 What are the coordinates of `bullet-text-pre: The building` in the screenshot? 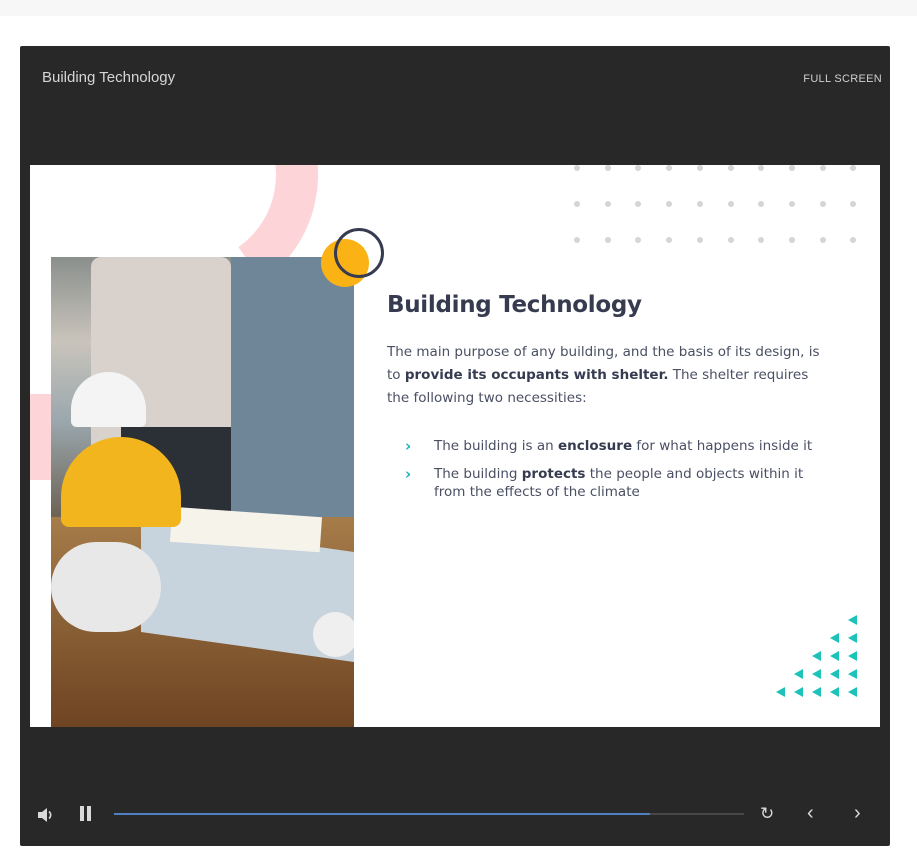 It's located at (478, 474).